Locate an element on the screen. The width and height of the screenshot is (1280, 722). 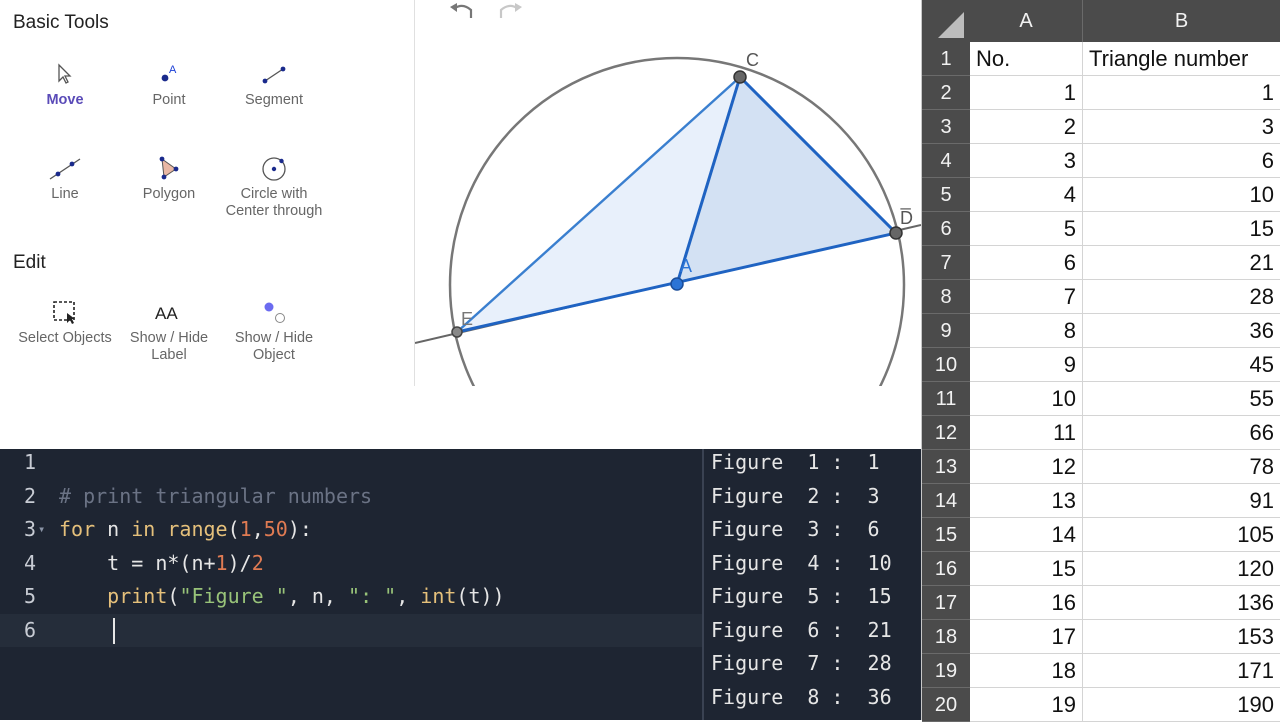
select-objects-tool: Select Objects is located at coordinates (65, 320).